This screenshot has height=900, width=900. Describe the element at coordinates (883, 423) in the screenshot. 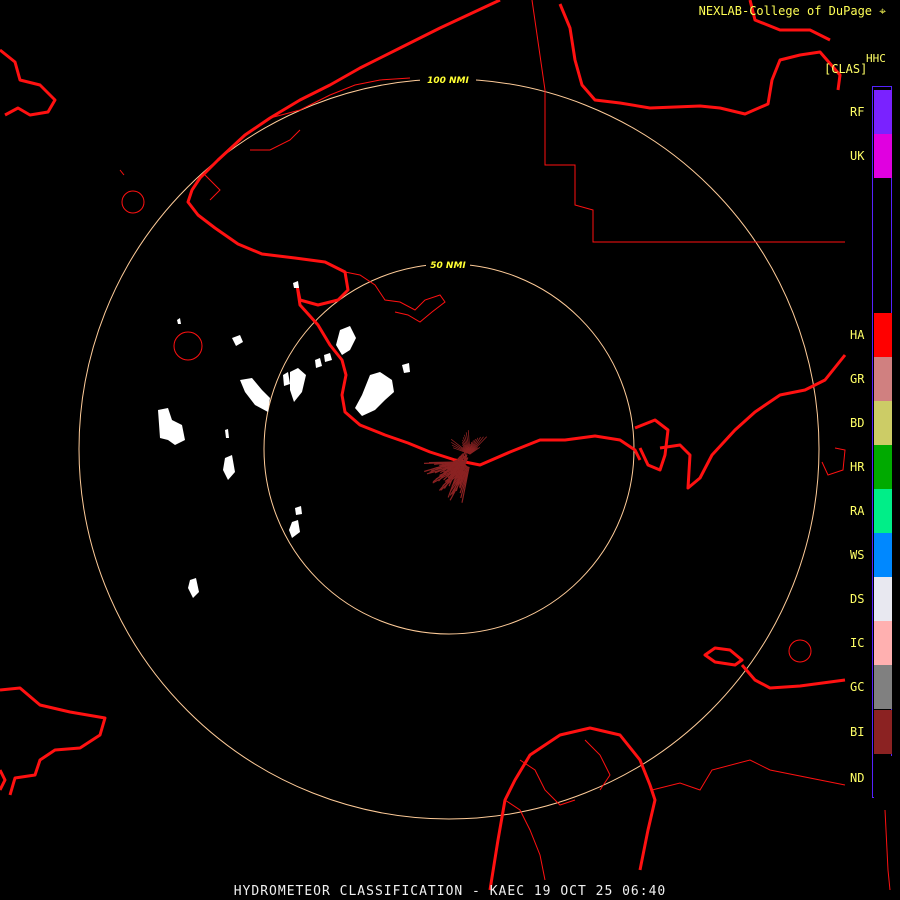

I see `legend-swatch-bd` at that location.